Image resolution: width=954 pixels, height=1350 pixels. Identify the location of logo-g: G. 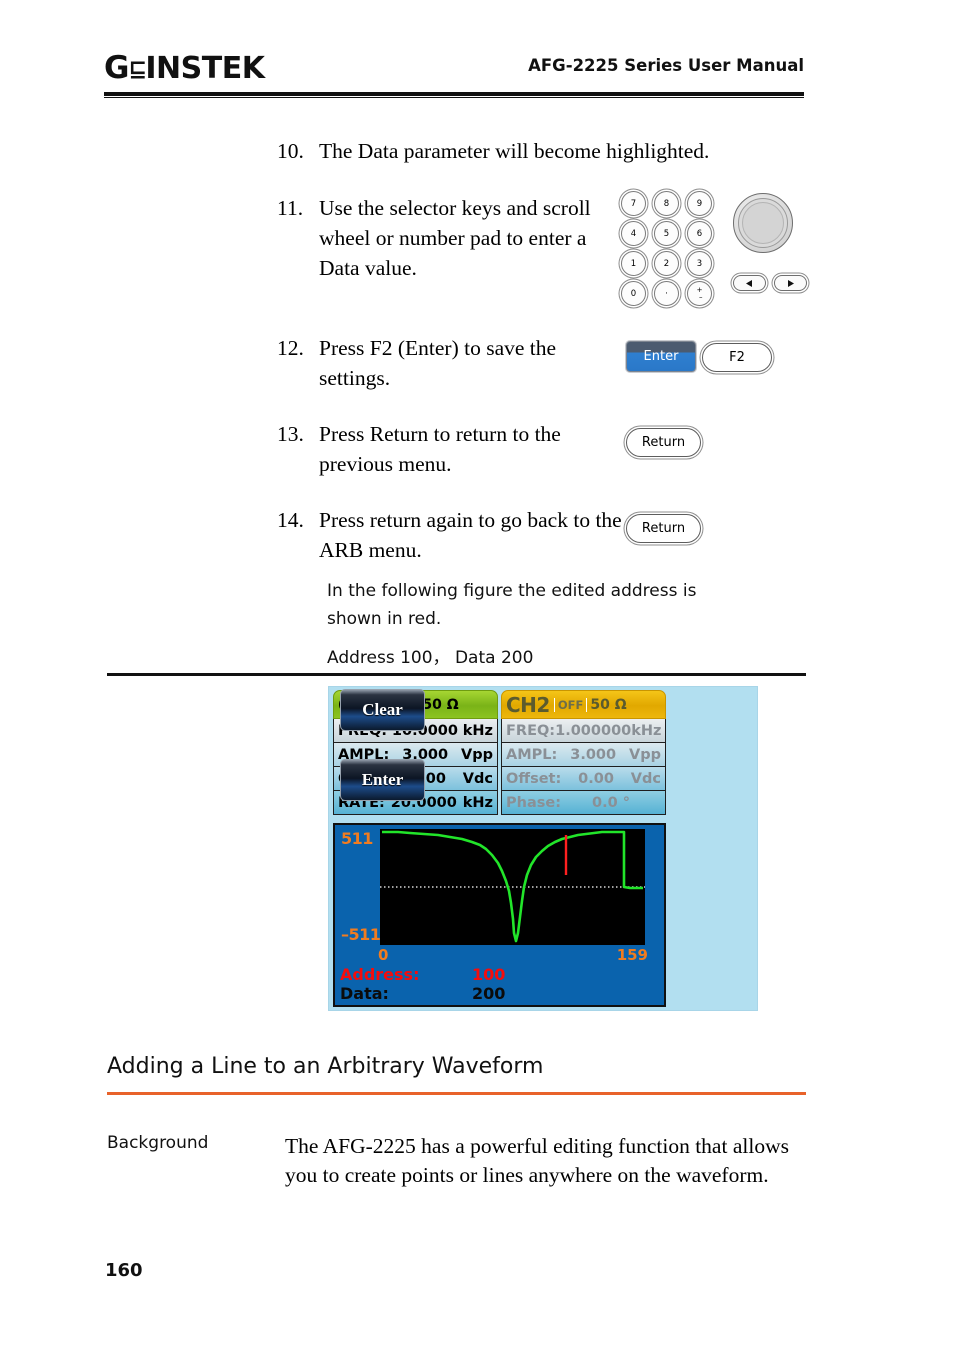
(116, 68).